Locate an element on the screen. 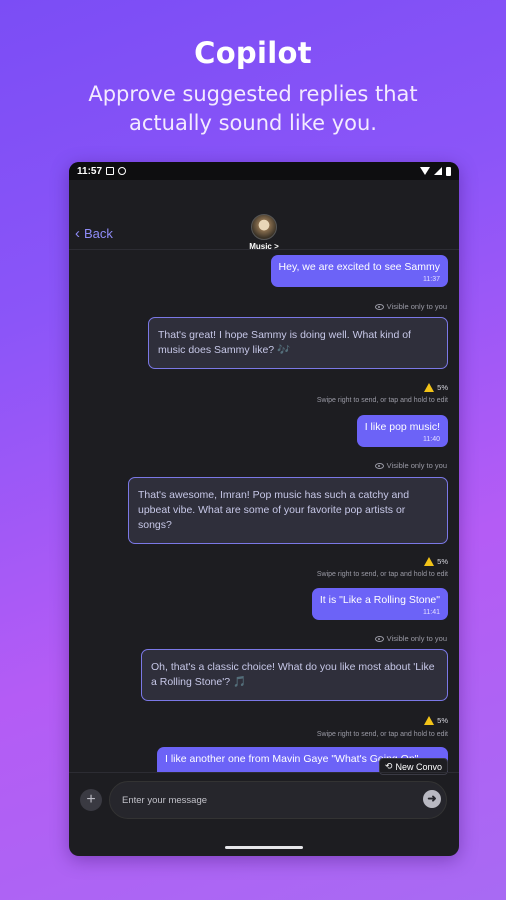 This screenshot has height=900, width=506. contact-avatar is located at coordinates (264, 227).